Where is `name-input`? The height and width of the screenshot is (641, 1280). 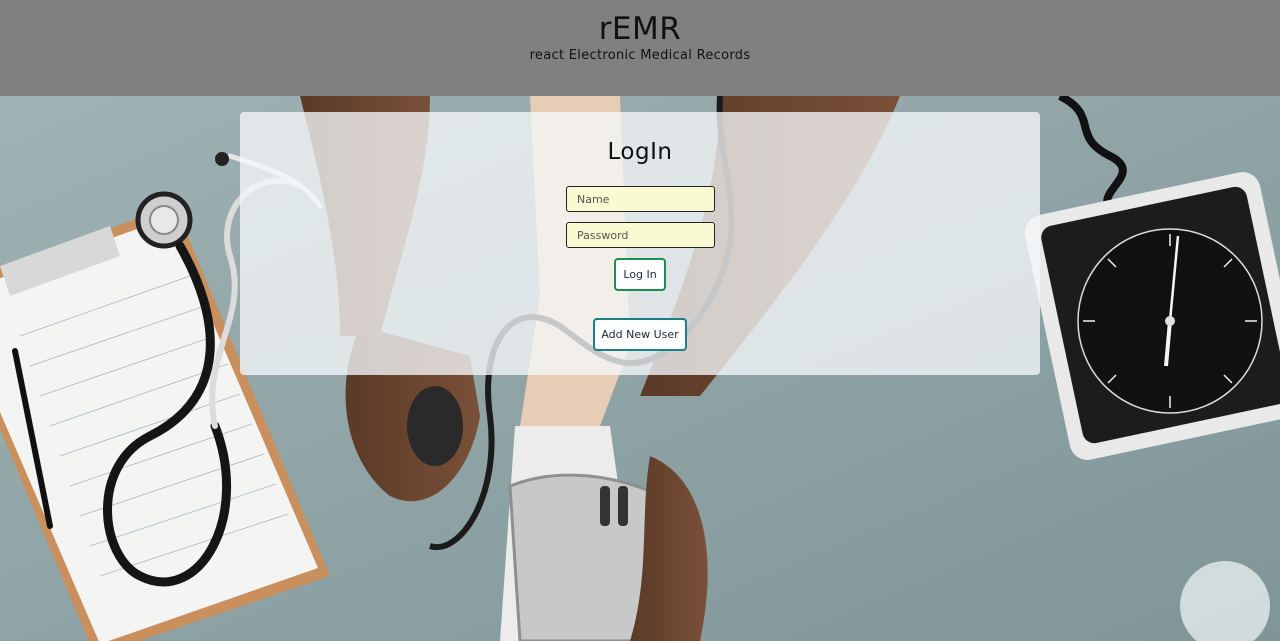 name-input is located at coordinates (640, 199).